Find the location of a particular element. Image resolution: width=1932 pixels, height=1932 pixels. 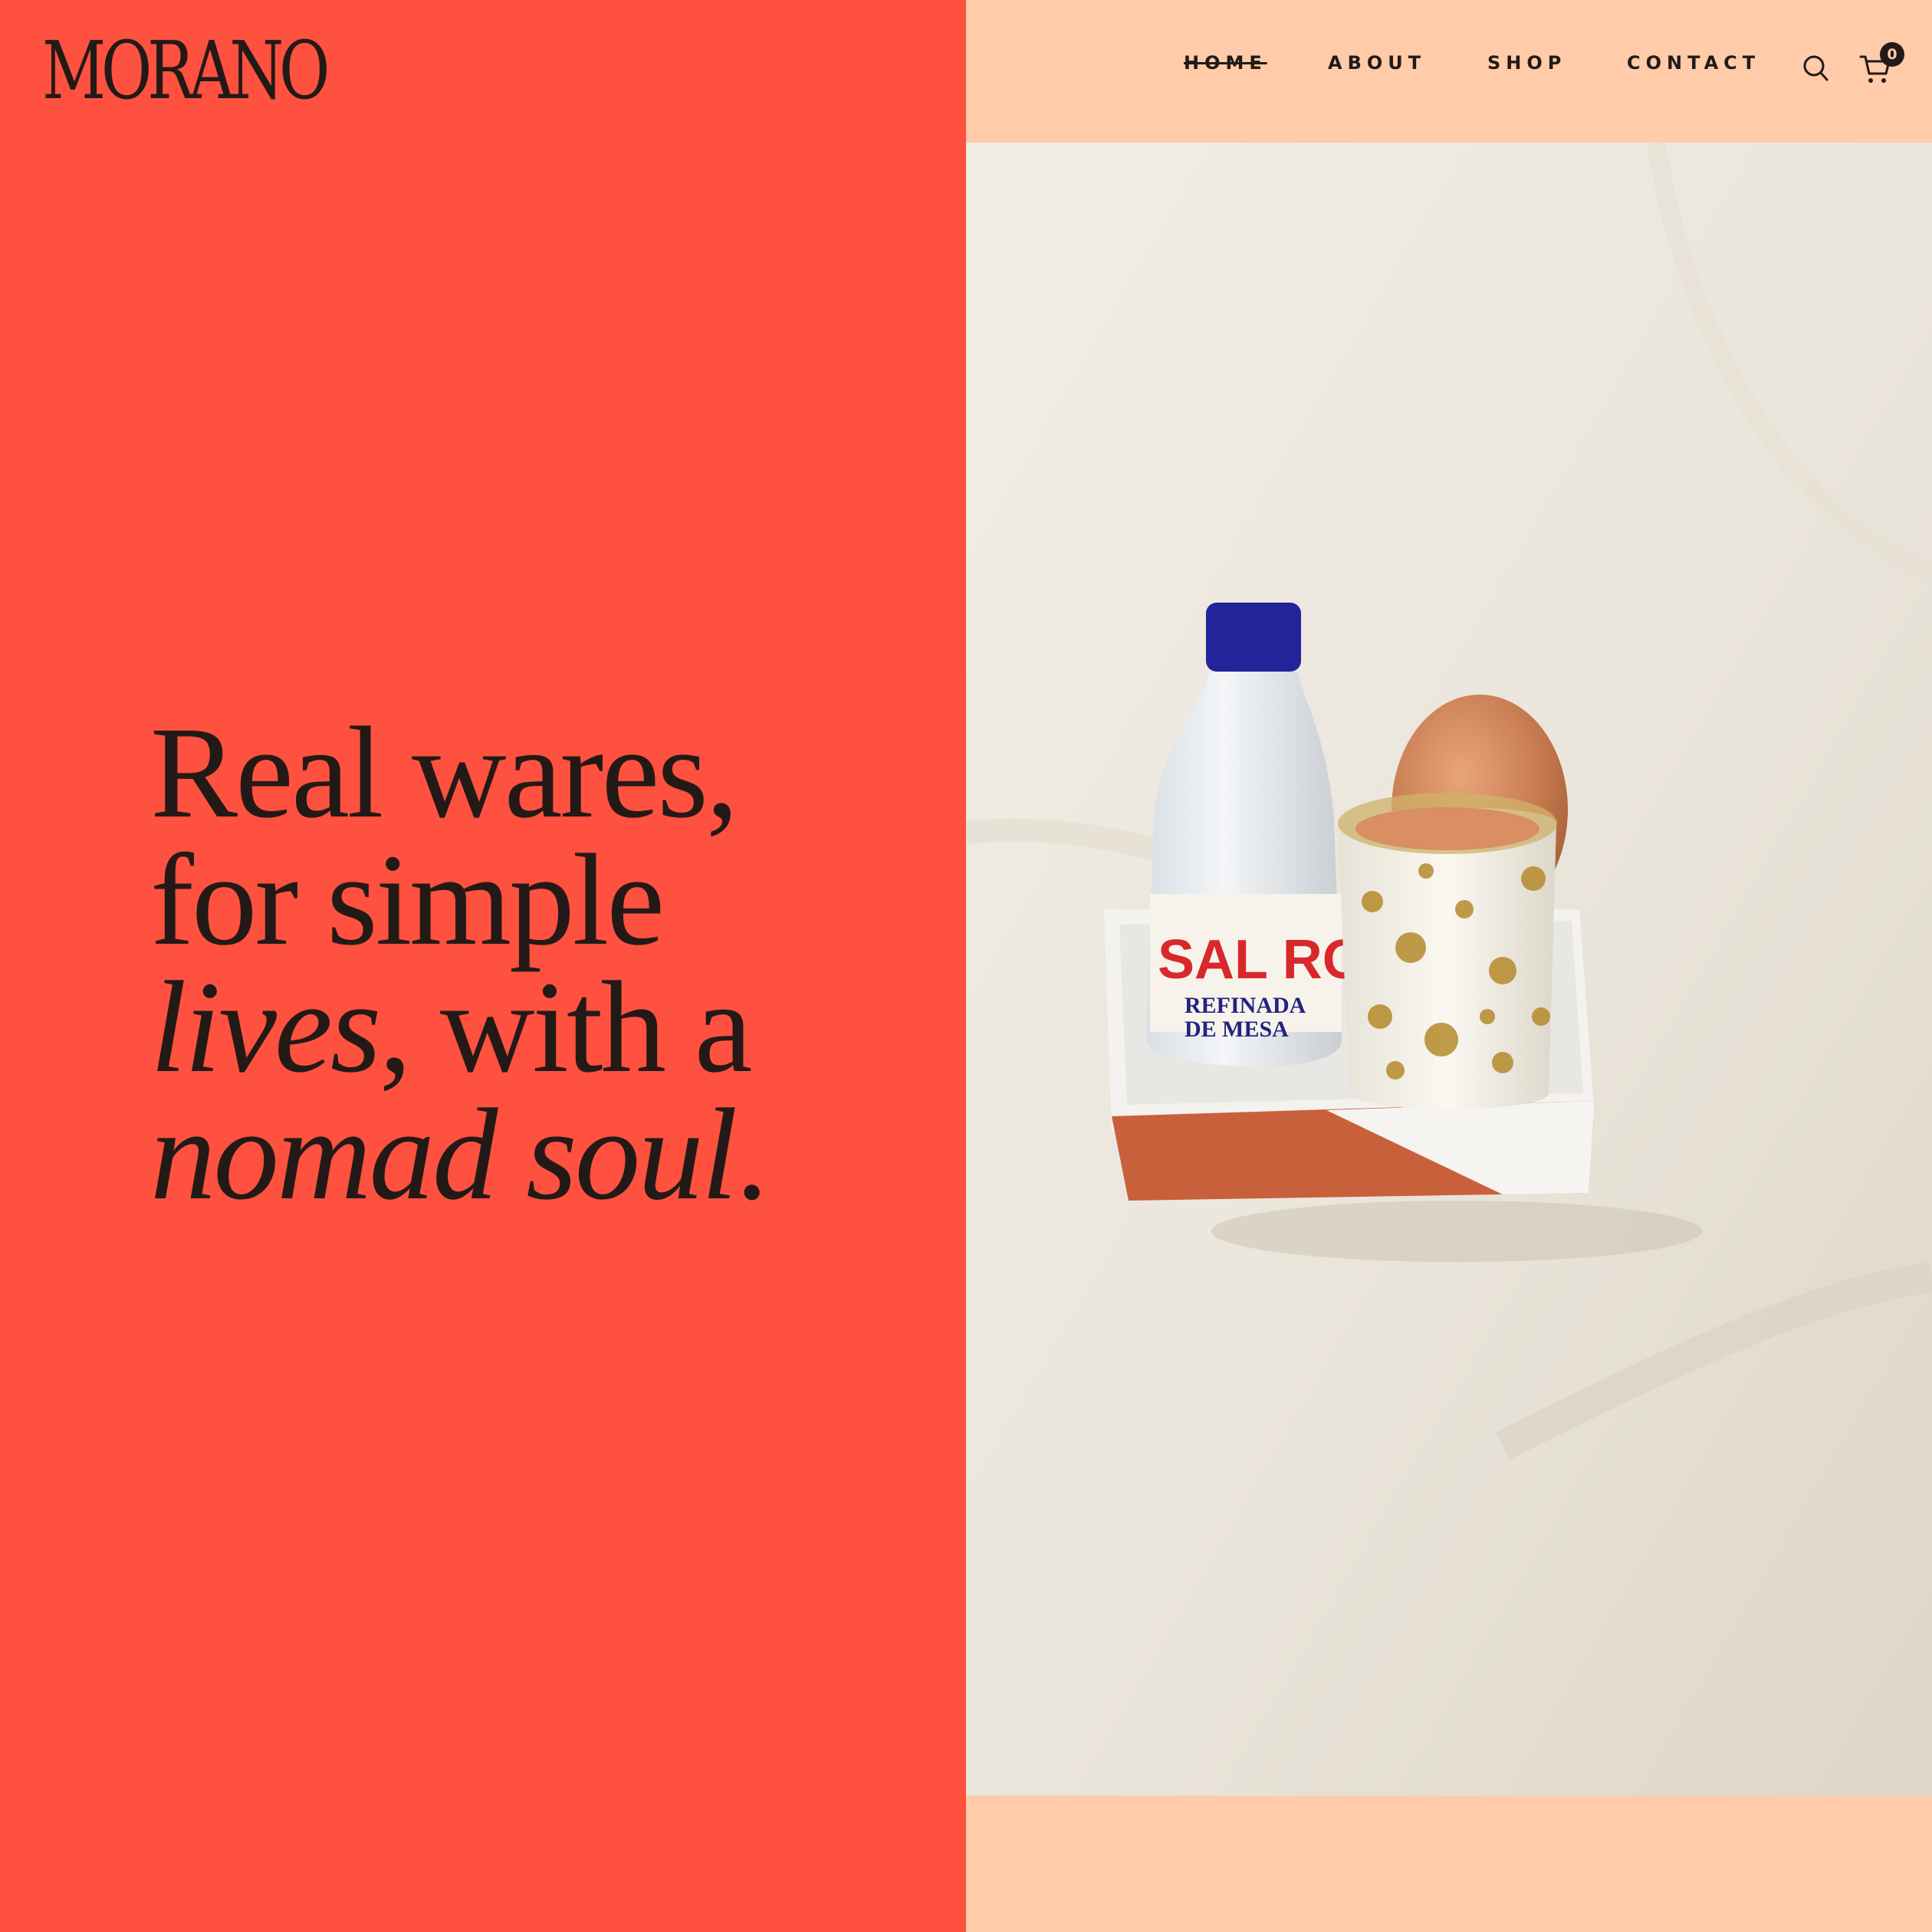

hero-line-3: lives, with a is located at coordinates (458, 1027).